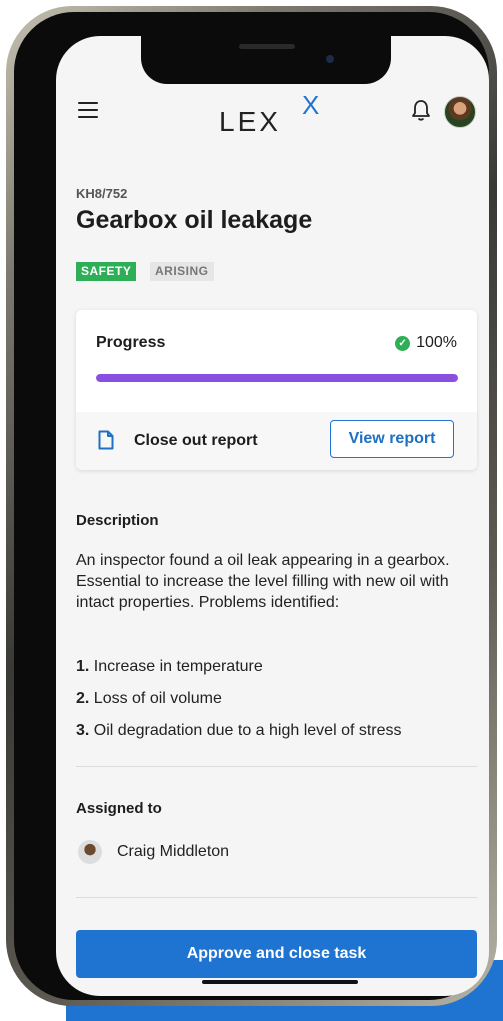 The height and width of the screenshot is (1021, 503). What do you see at coordinates (106, 440) in the screenshot?
I see `document-icon` at bounding box center [106, 440].